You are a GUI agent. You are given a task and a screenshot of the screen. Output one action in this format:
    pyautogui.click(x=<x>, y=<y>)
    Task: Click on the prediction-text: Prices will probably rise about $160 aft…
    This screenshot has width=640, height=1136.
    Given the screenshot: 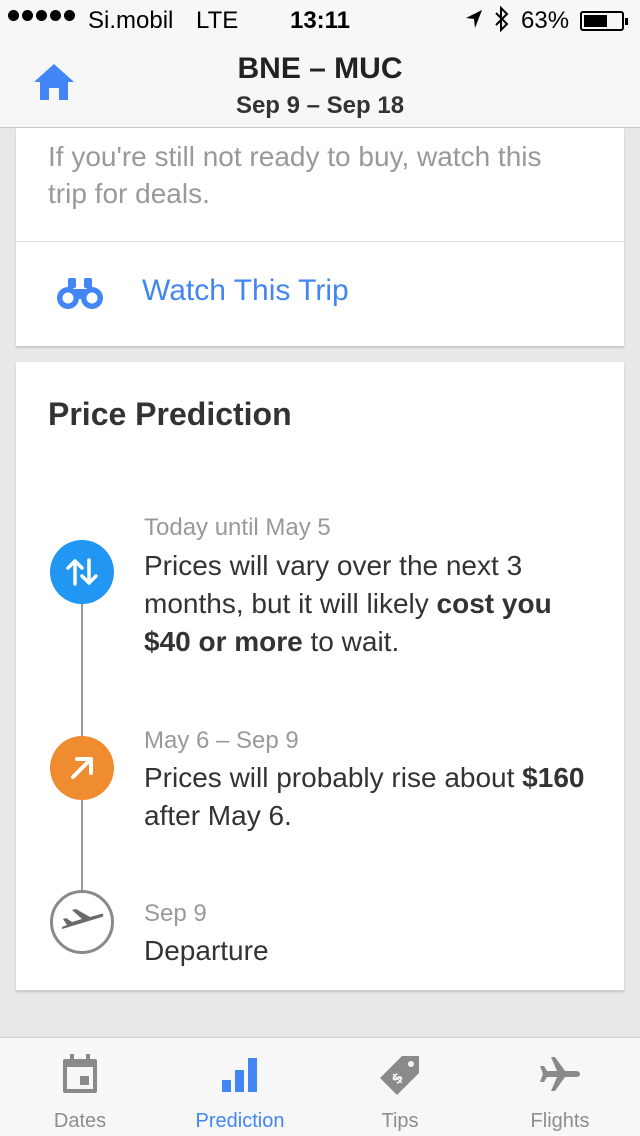 What is the action you would take?
    pyautogui.click(x=364, y=796)
    